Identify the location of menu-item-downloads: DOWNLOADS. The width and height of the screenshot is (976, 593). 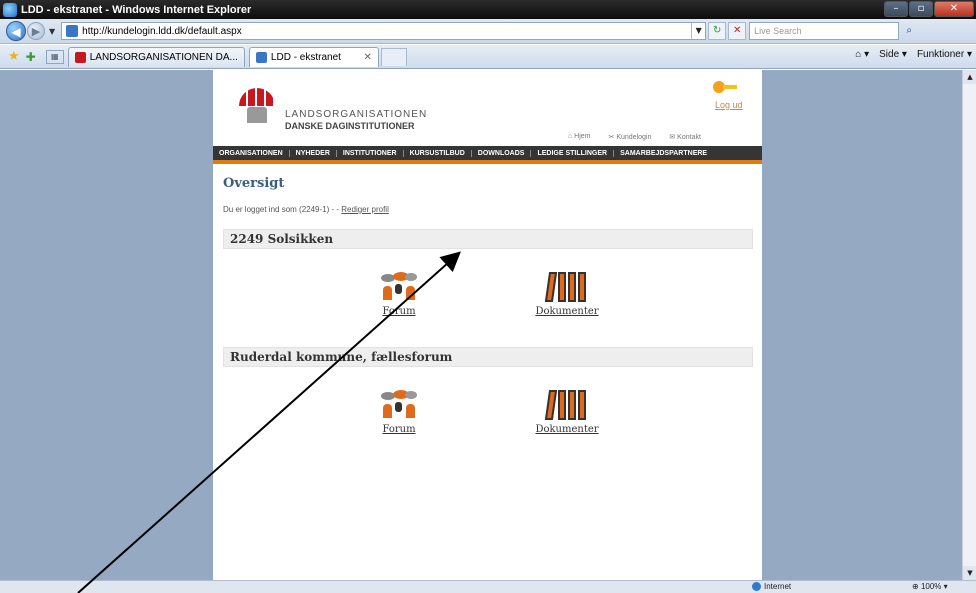
(502, 153).